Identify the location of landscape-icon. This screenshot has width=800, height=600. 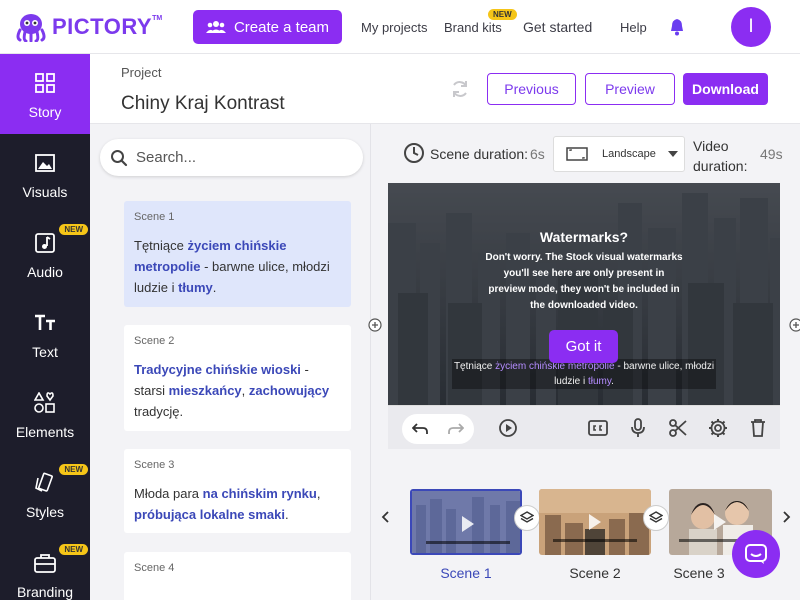
(577, 154).